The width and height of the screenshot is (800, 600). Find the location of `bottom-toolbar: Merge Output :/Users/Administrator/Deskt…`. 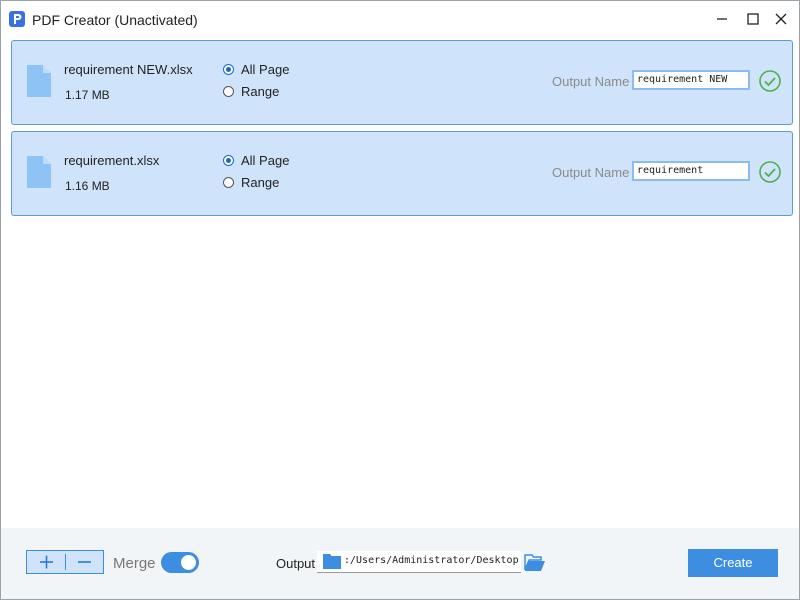

bottom-toolbar: Merge Output :/Users/Administrator/Deskt… is located at coordinates (400, 563).